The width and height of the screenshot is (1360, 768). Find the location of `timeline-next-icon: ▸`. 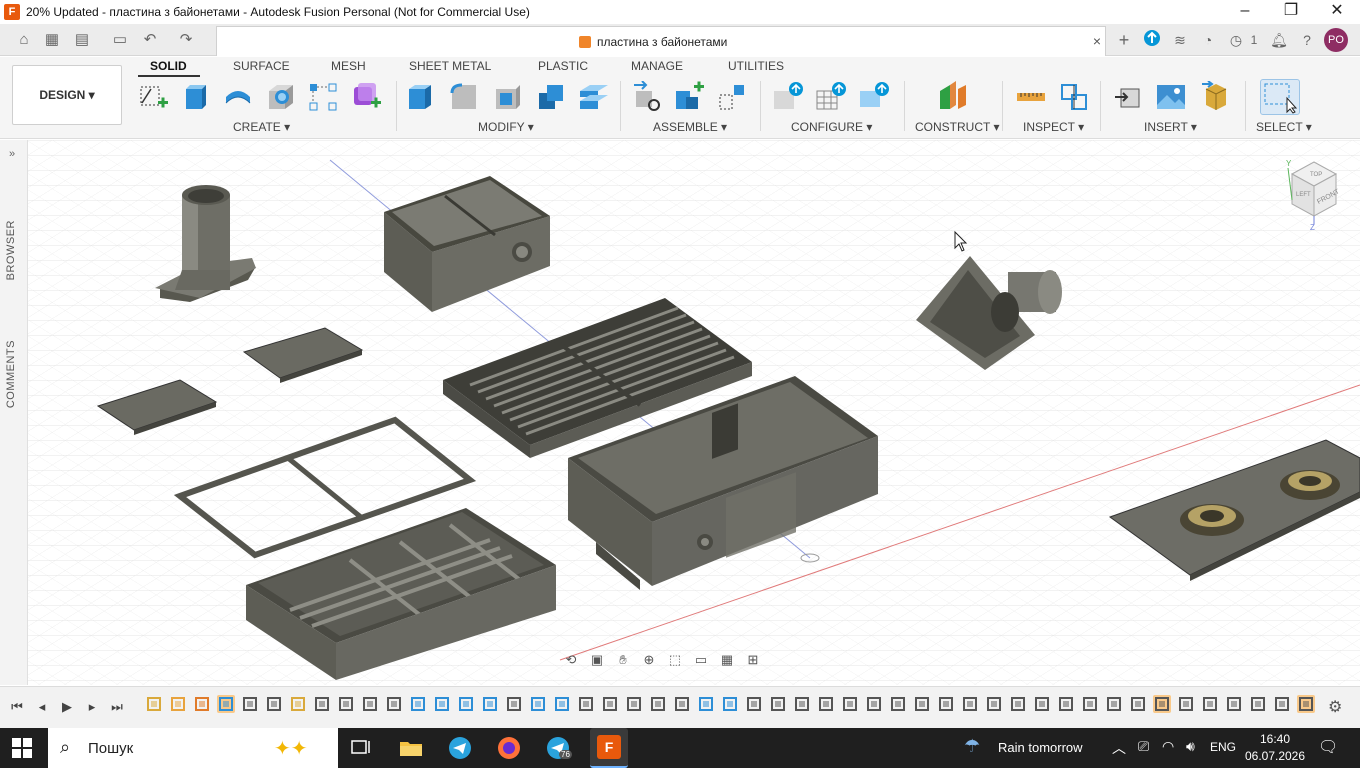

timeline-next-icon: ▸ is located at coordinates (92, 707).